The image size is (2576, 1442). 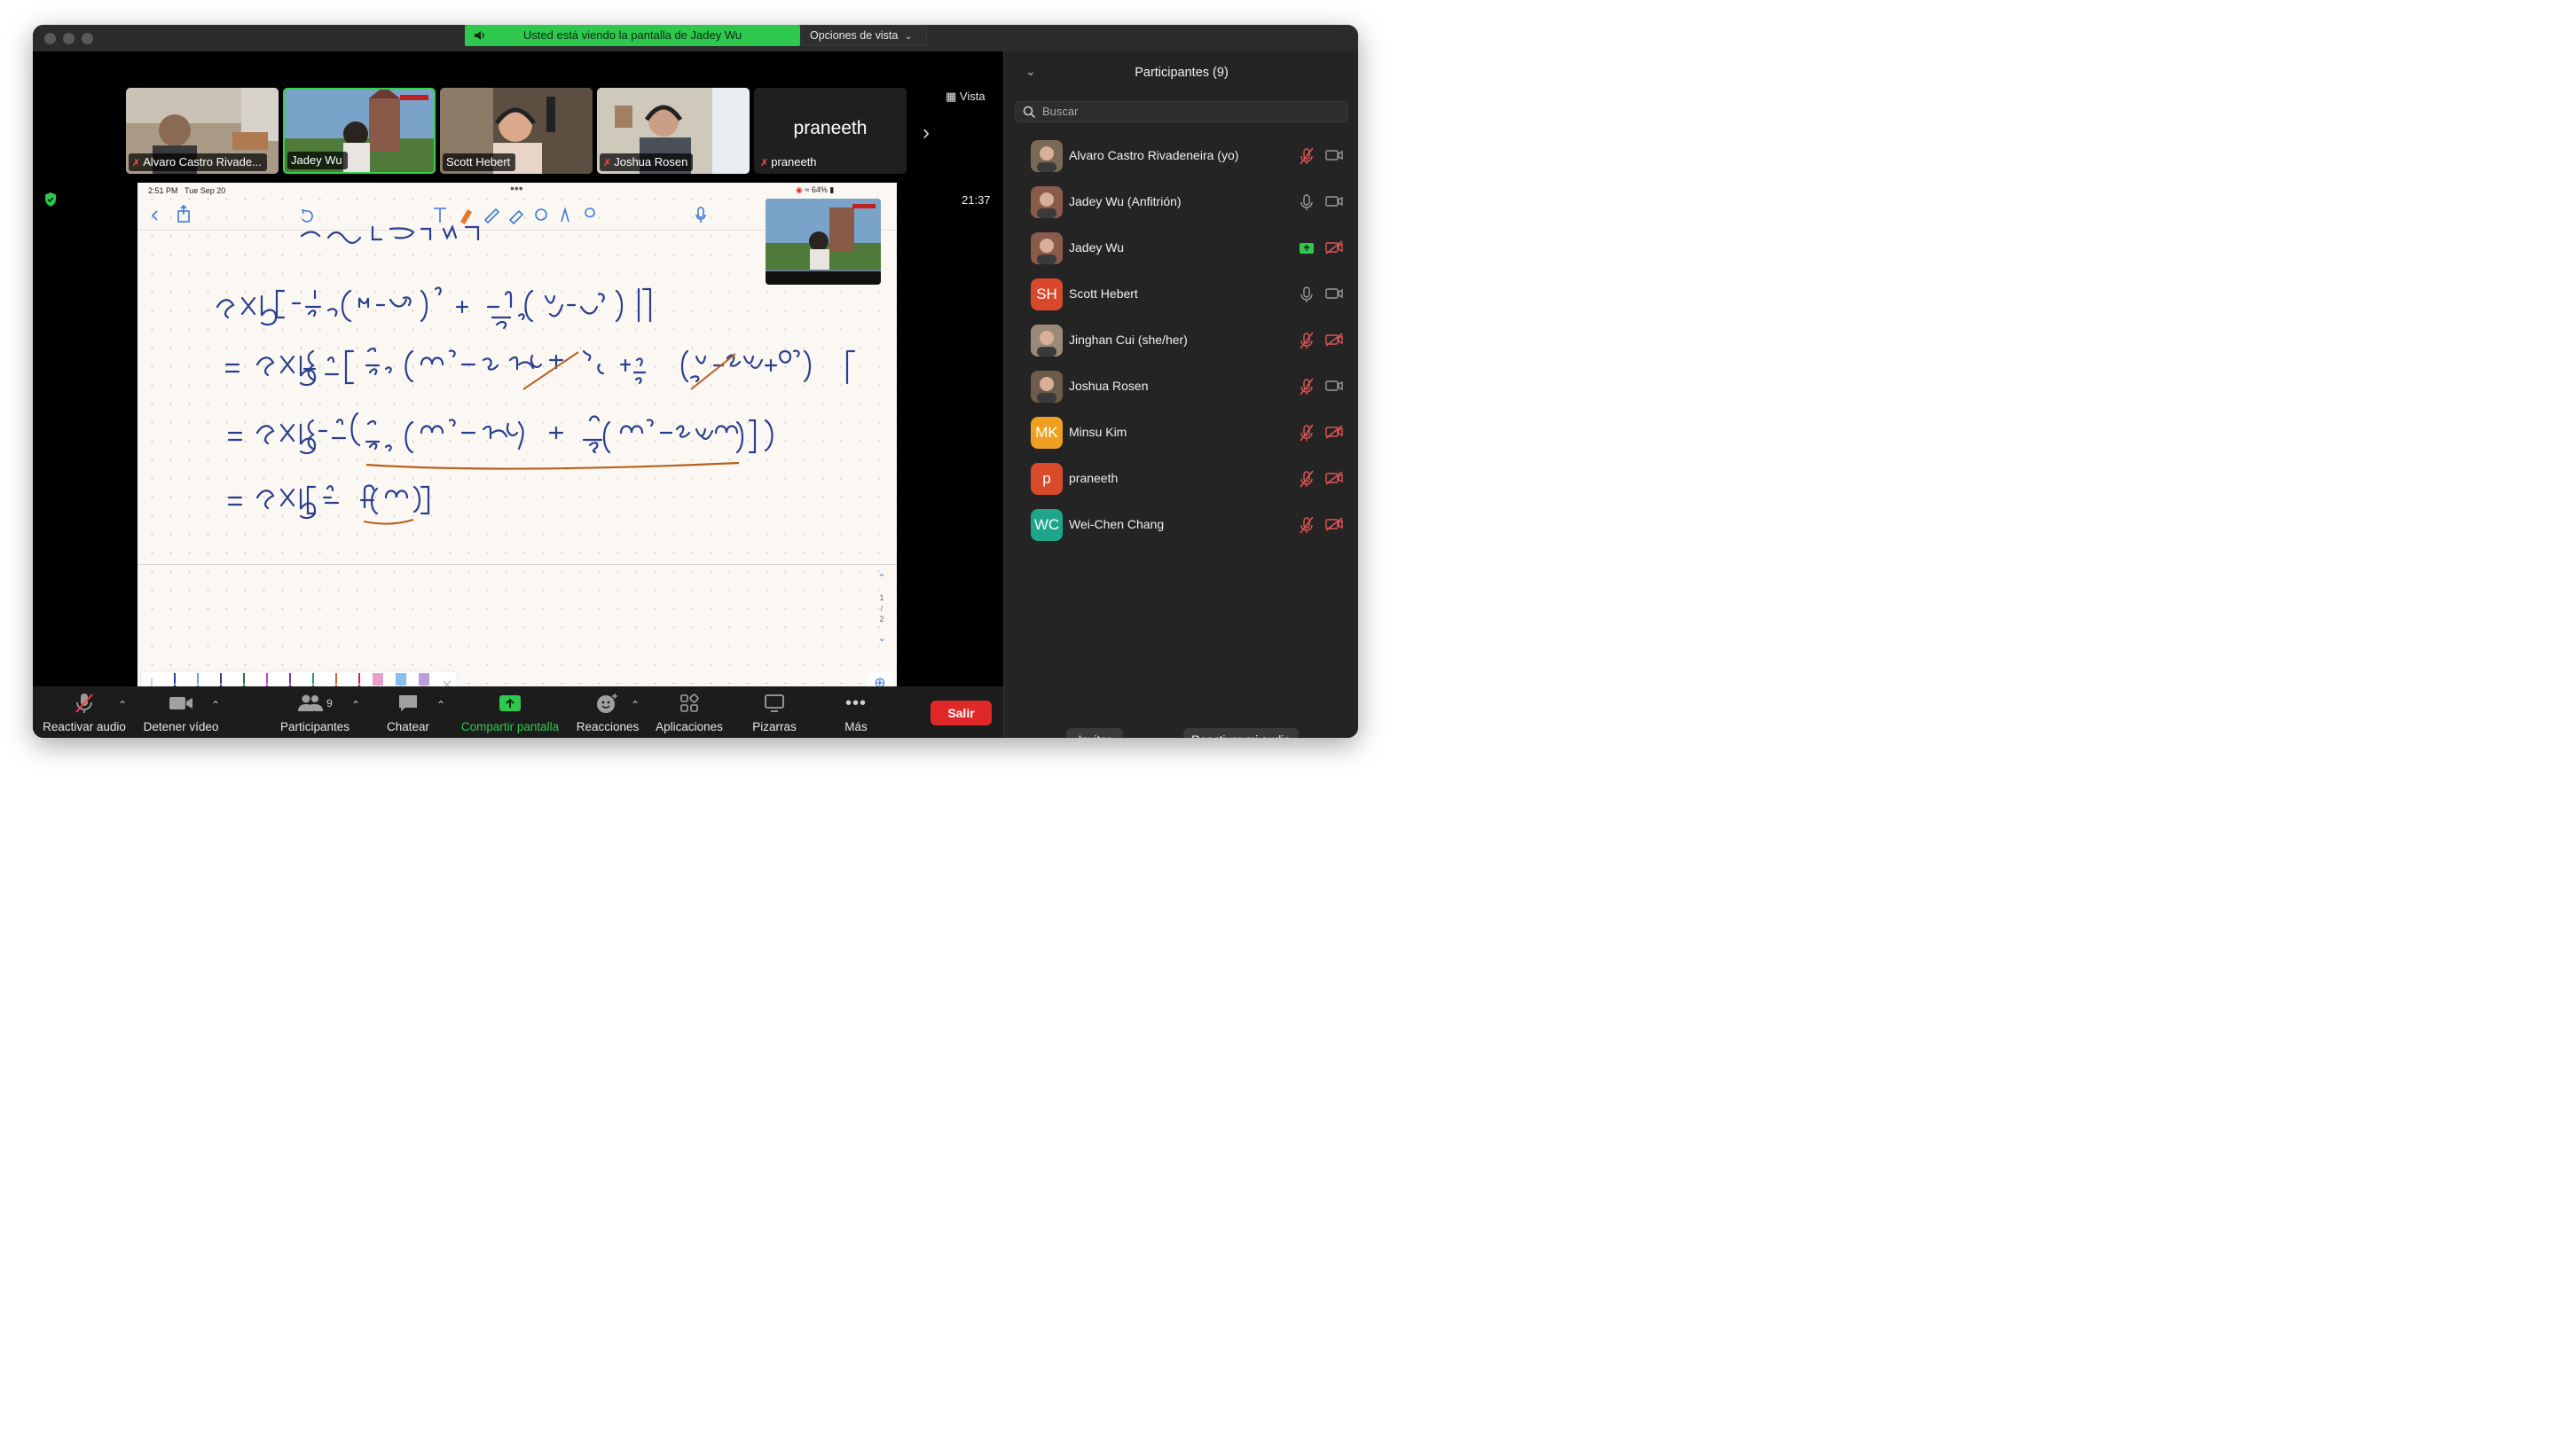 I want to click on thumbnail-name: Scott Hebert, so click(x=478, y=161).